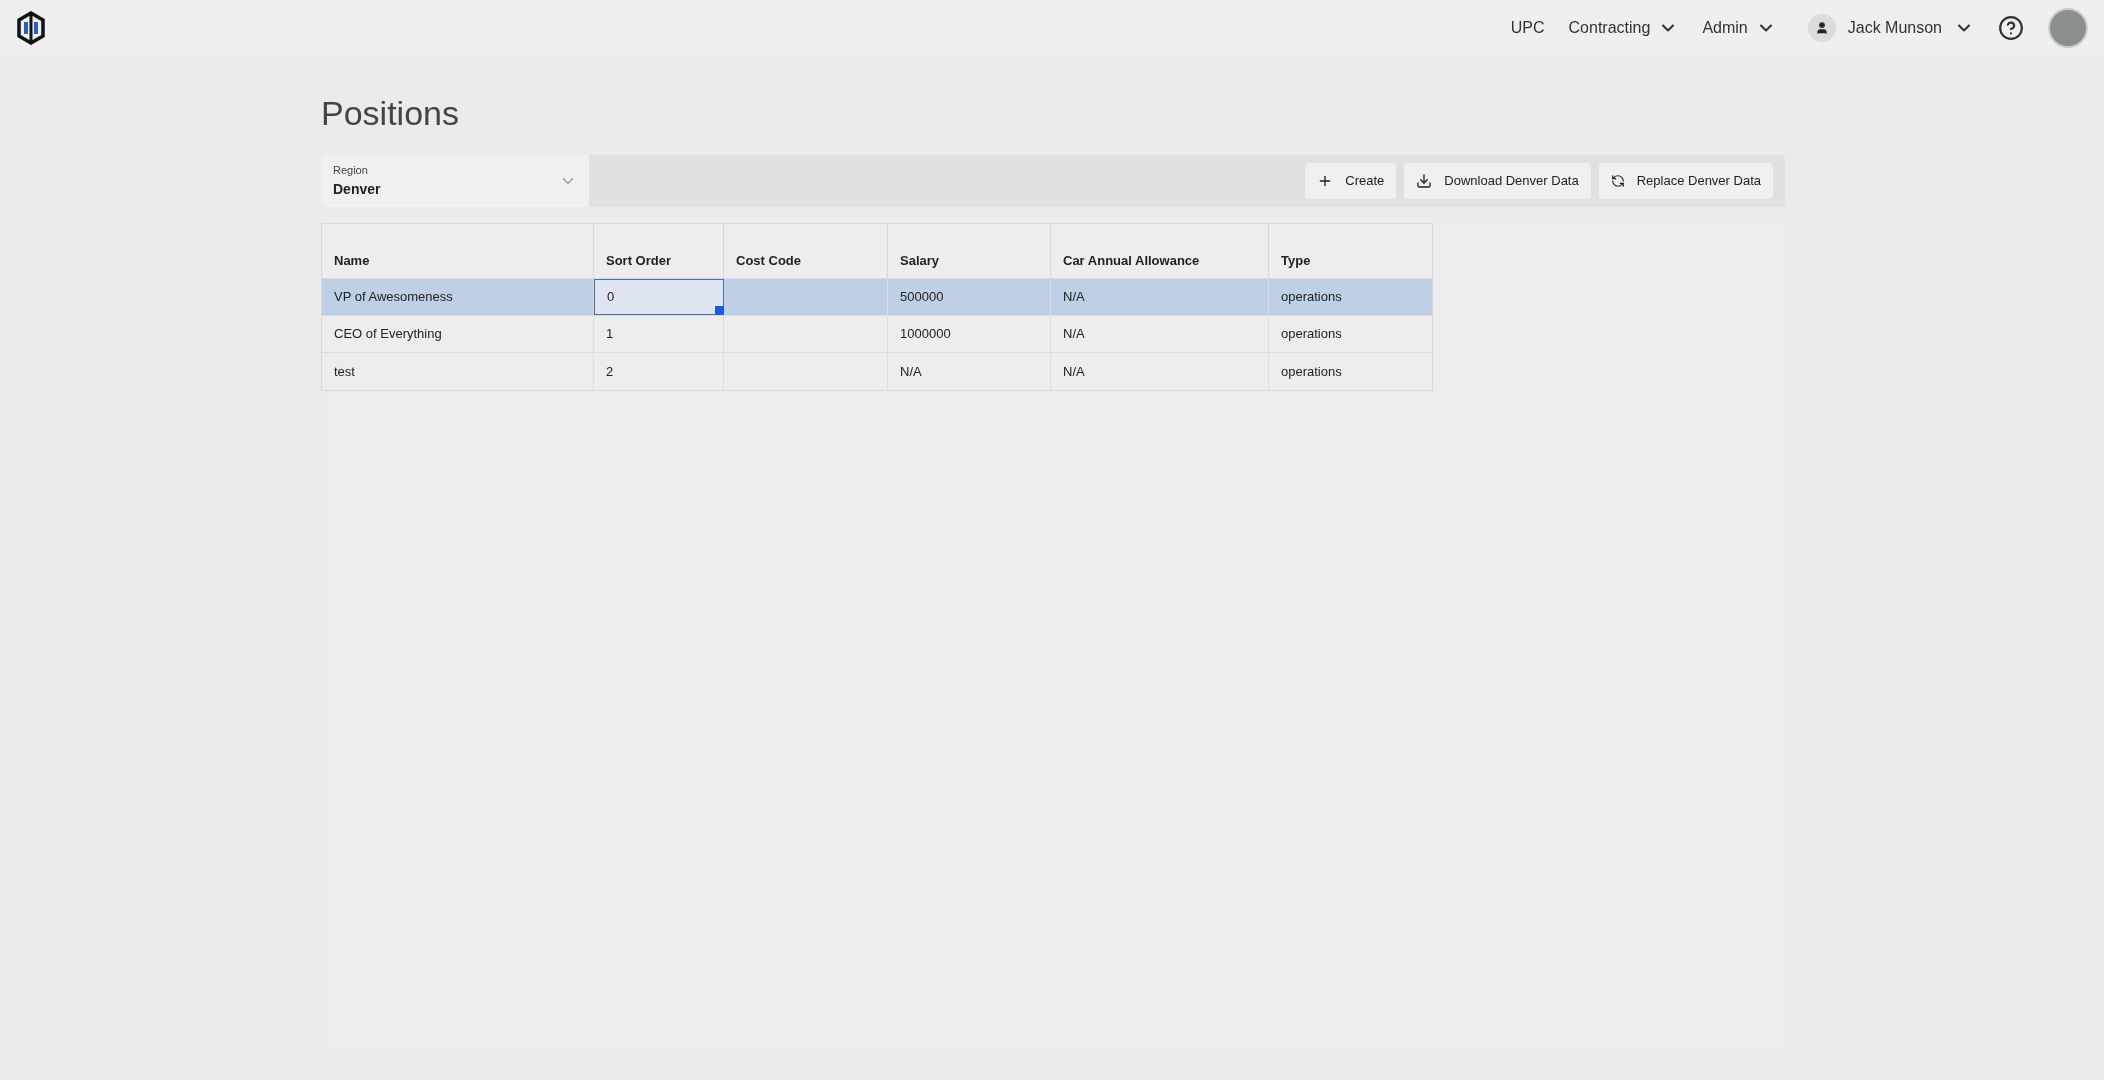  Describe the element at coordinates (357, 189) in the screenshot. I see `region-value: Denver` at that location.